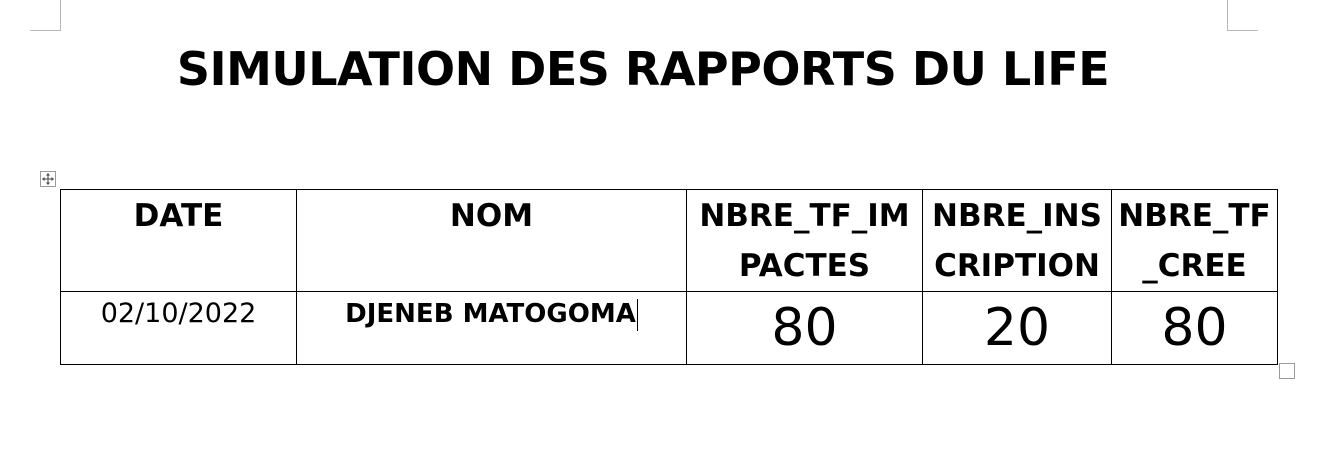  What do you see at coordinates (1242, 15) in the screenshot?
I see `page-corner-mark-top-right` at bounding box center [1242, 15].